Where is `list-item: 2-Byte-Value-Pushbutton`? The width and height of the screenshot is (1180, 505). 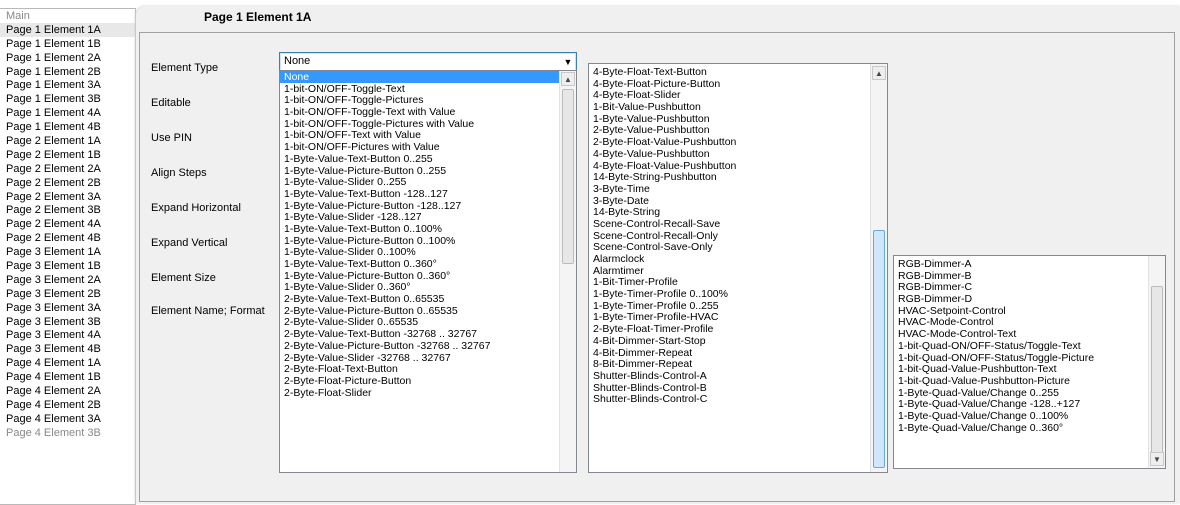
list-item: 2-Byte-Value-Pushbutton is located at coordinates (738, 130).